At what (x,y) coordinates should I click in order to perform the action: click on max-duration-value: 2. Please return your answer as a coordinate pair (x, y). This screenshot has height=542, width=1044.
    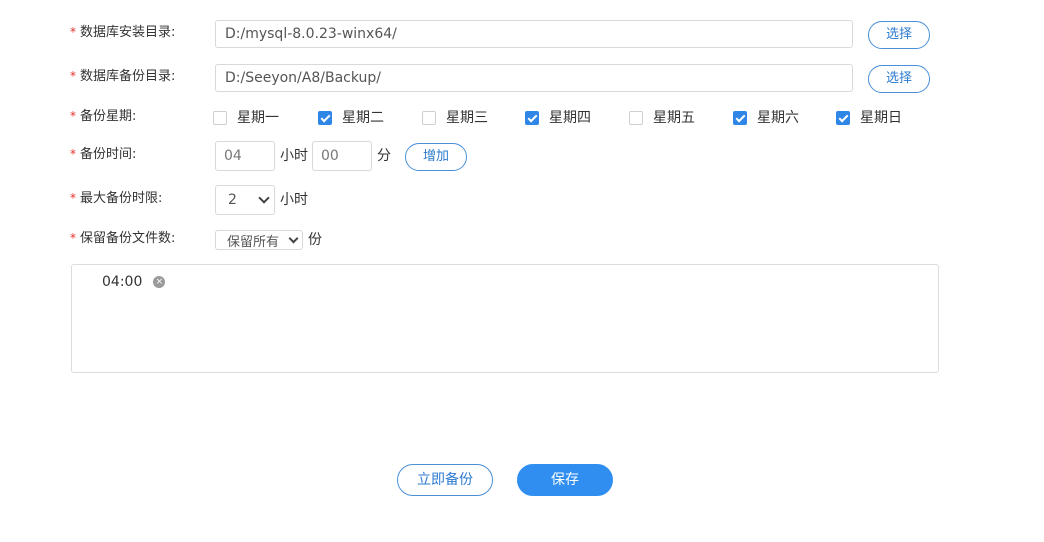
    Looking at the image, I should click on (232, 200).